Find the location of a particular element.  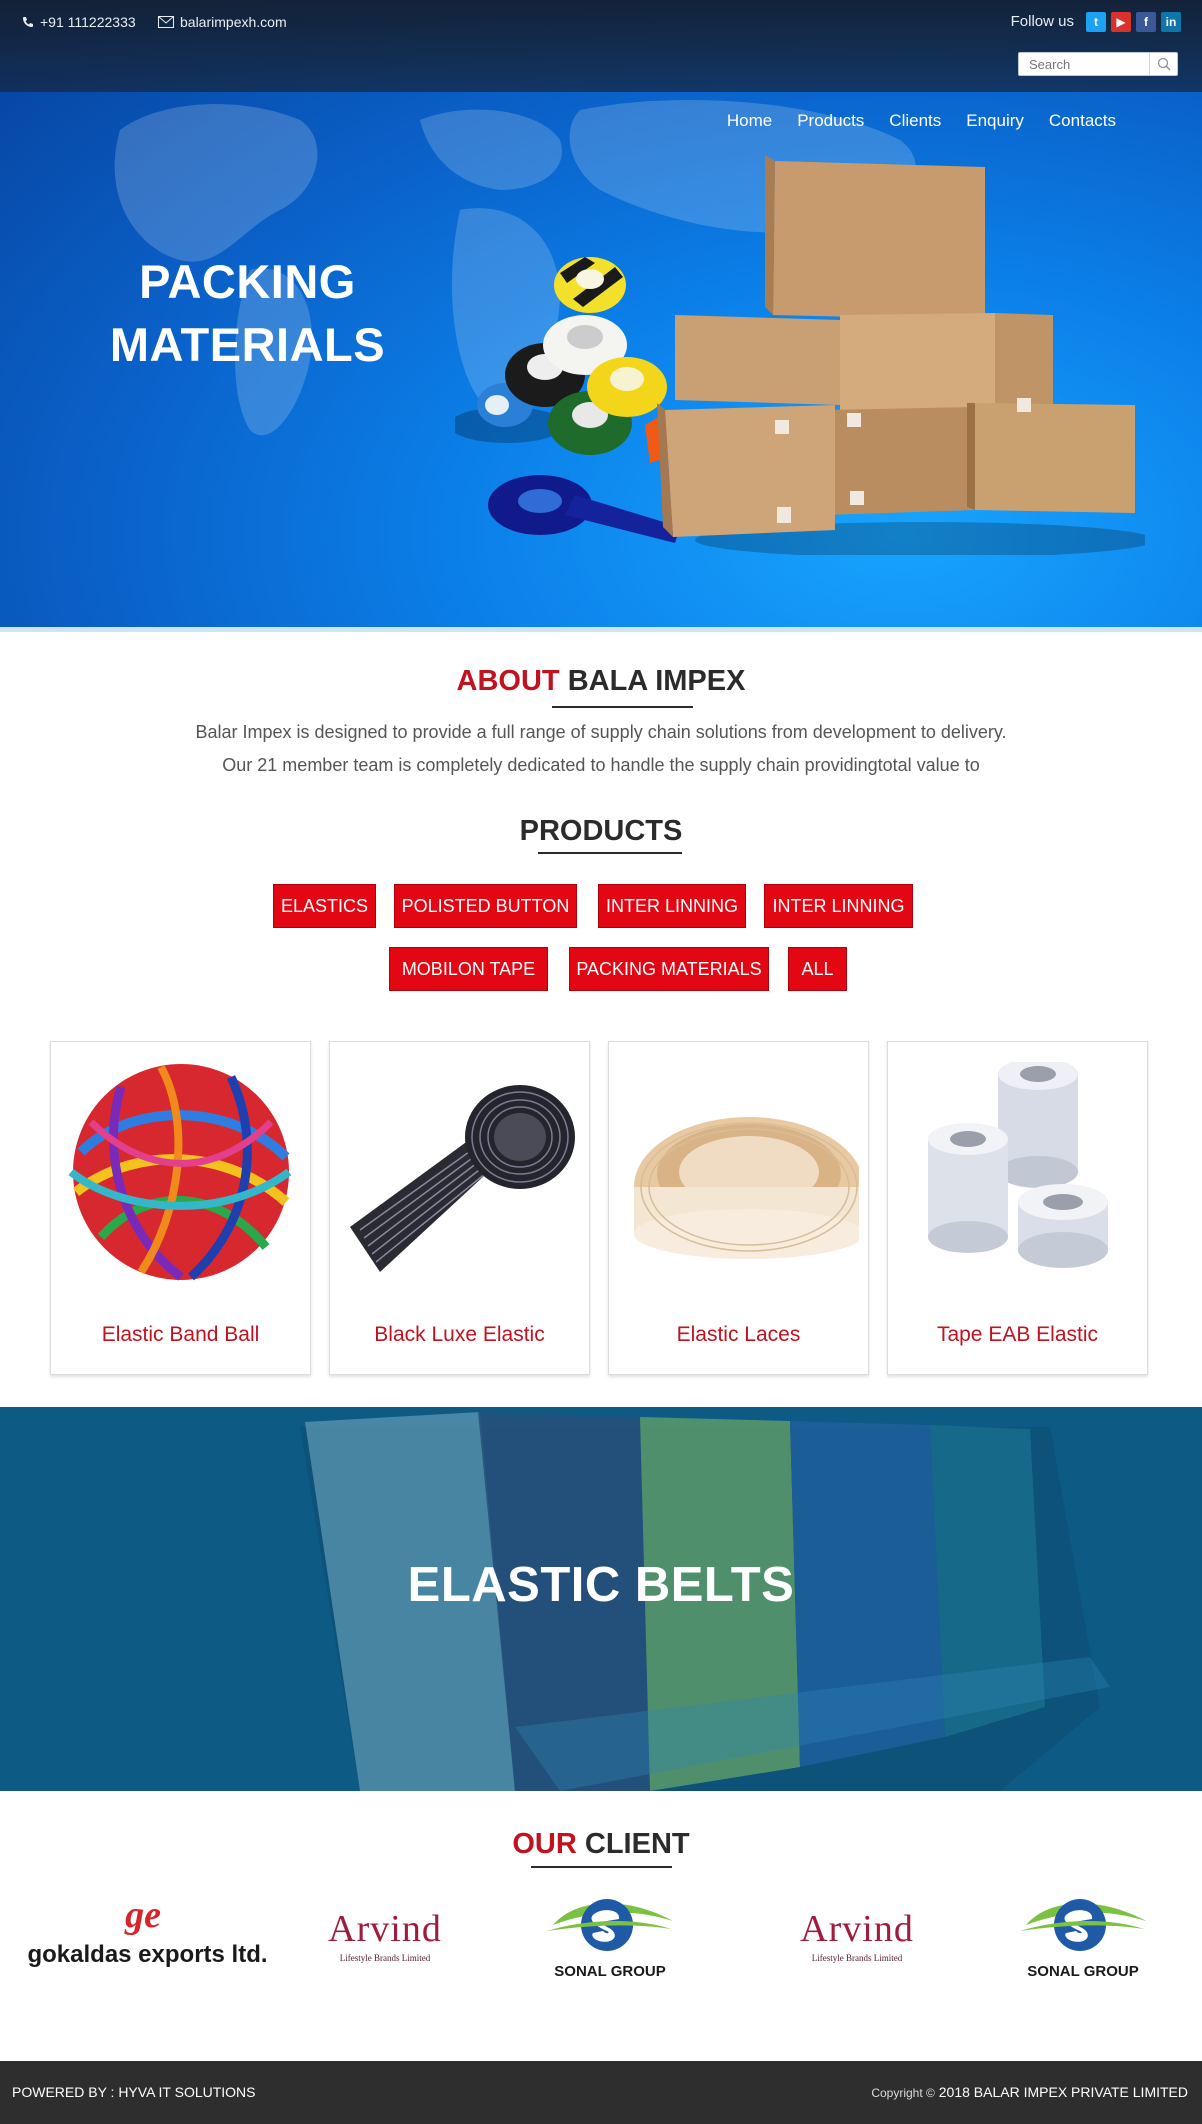

yellow-tape is located at coordinates (627, 387).